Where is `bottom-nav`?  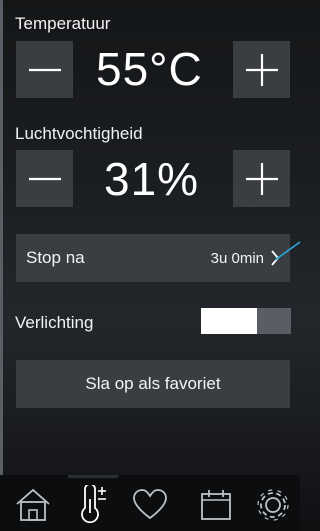 bottom-nav is located at coordinates (150, 503).